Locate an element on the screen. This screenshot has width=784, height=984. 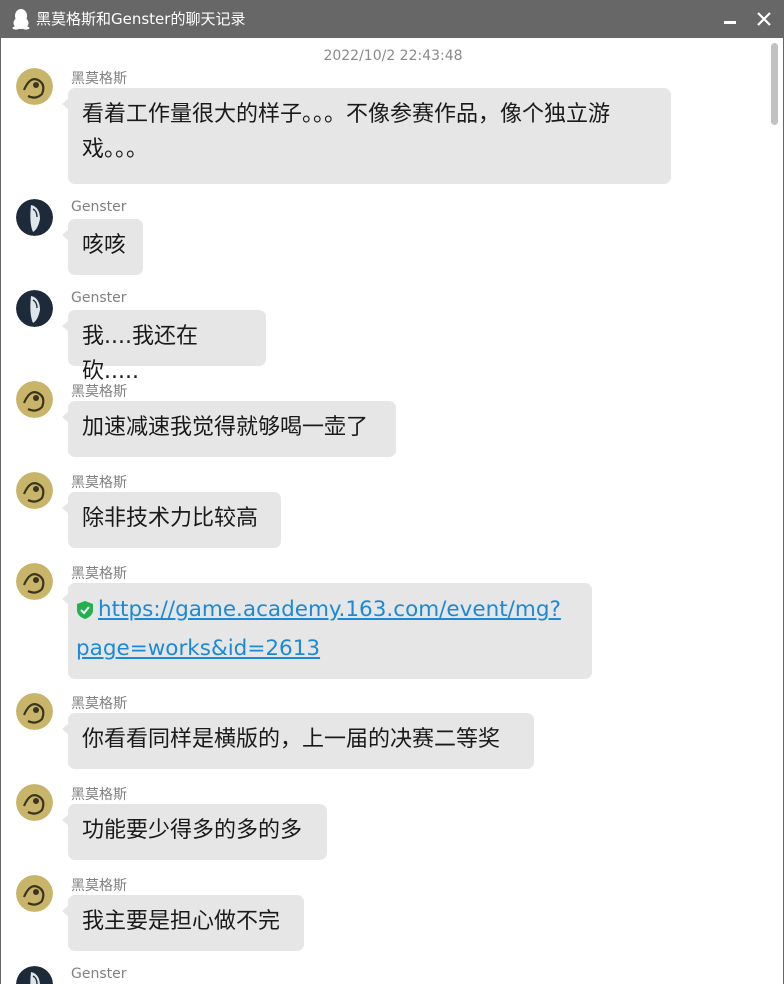
message-text: 除非技术力比较高 is located at coordinates (170, 518).